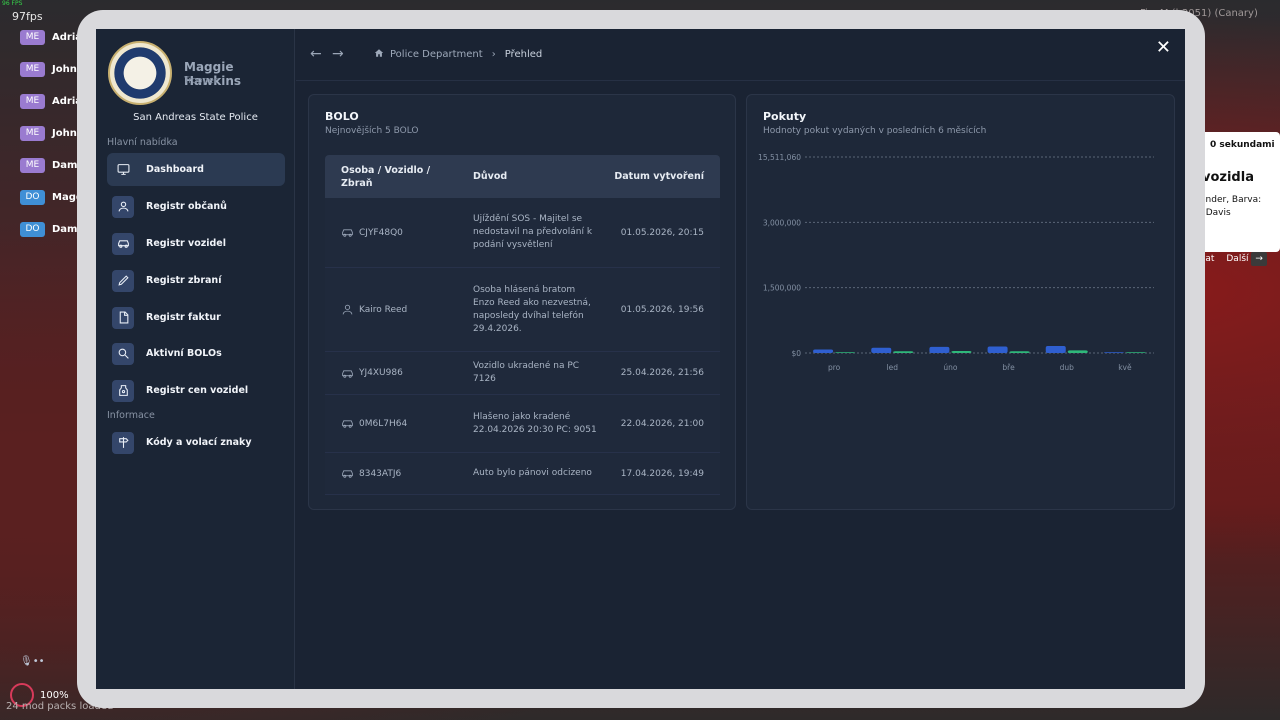 This screenshot has height=720, width=1280. What do you see at coordinates (338, 54) in the screenshot?
I see `forward-arrow-icon: →` at bounding box center [338, 54].